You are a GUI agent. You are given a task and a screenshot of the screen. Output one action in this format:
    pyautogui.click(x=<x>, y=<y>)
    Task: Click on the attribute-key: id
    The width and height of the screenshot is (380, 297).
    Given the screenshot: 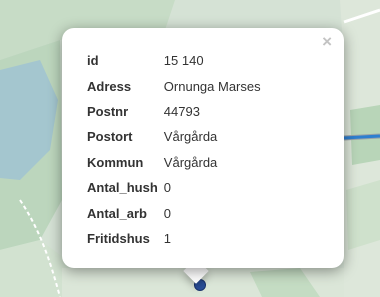 What is the action you would take?
    pyautogui.click(x=93, y=61)
    